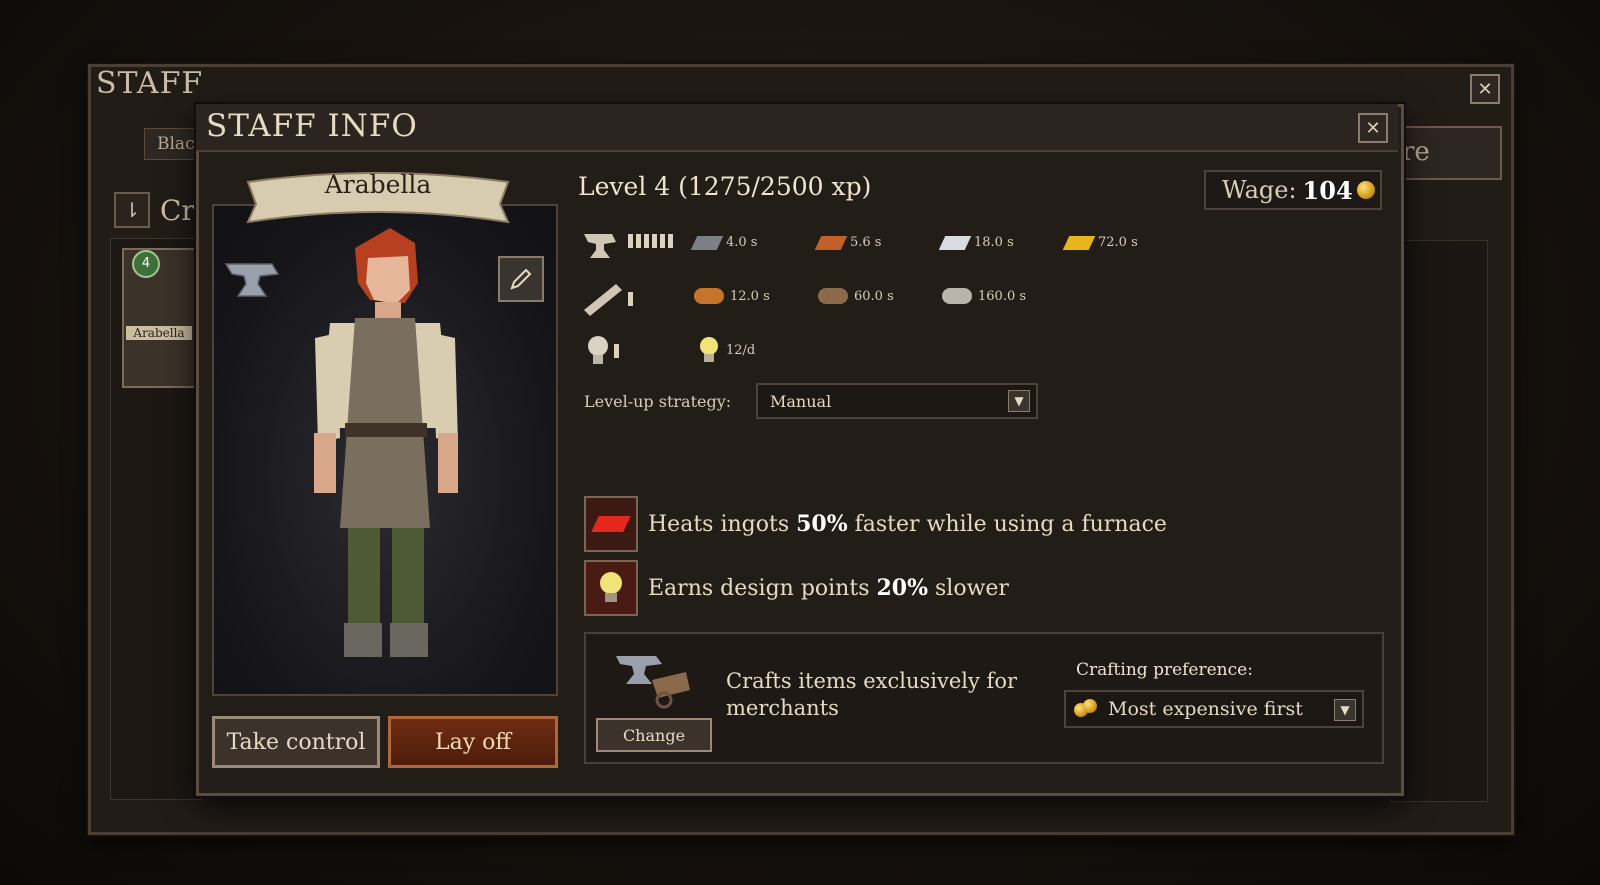  I want to click on wage-box: Wage: 104, so click(1293, 190).